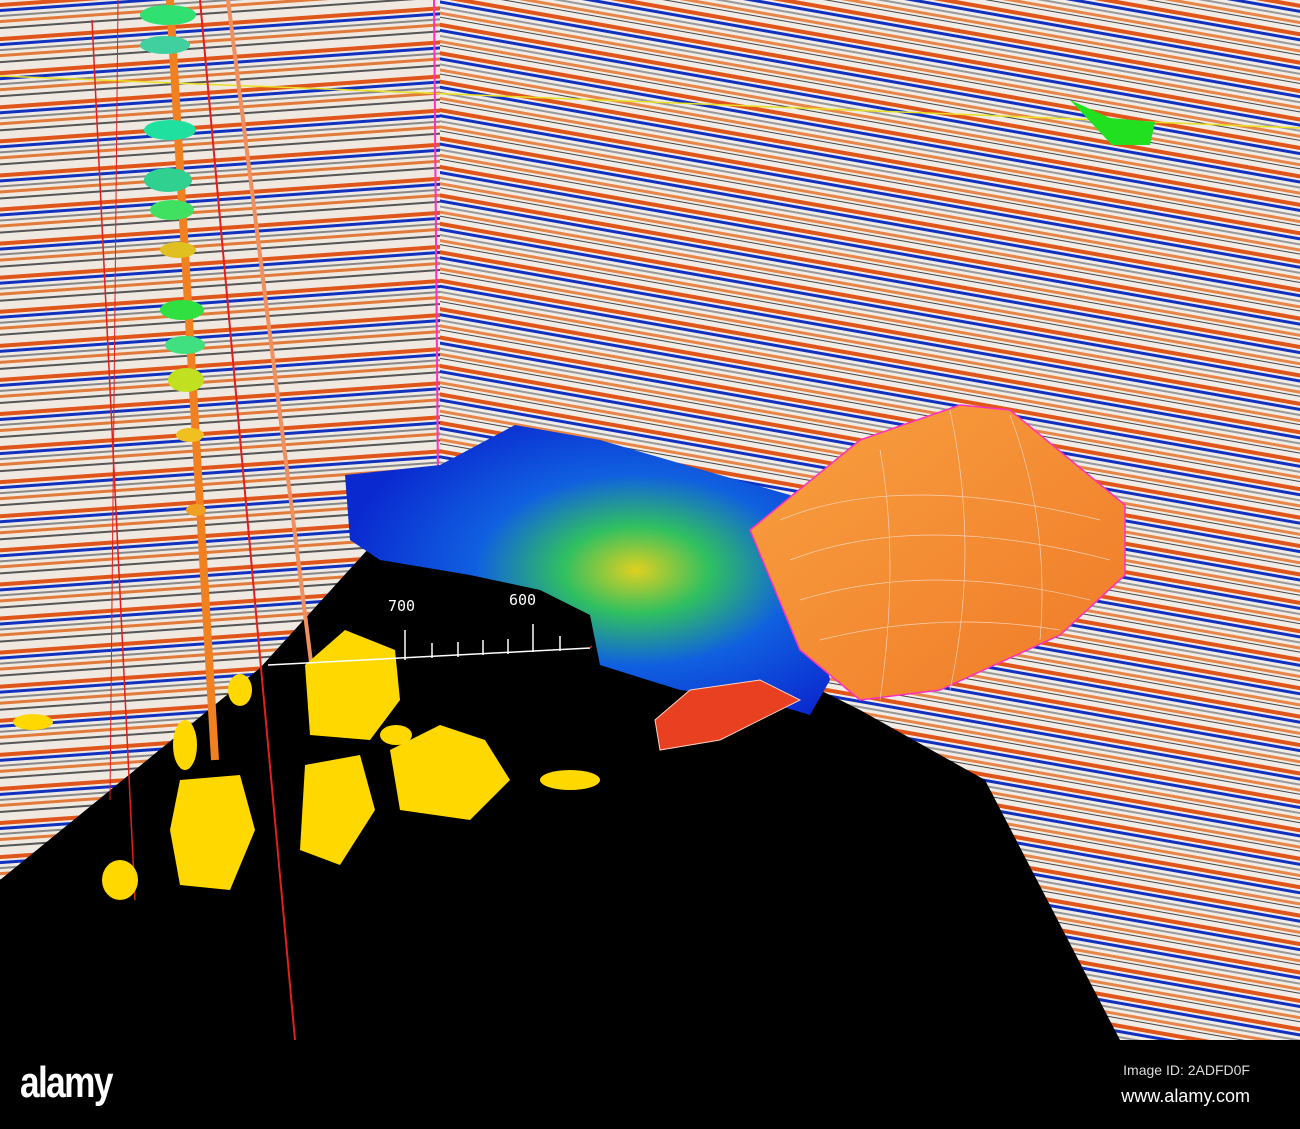 This screenshot has width=1300, height=1129. Describe the element at coordinates (650, 1084) in the screenshot. I see `watermark-footer: alamy Image ID: 2ADFD0F www.alamy.com` at that location.